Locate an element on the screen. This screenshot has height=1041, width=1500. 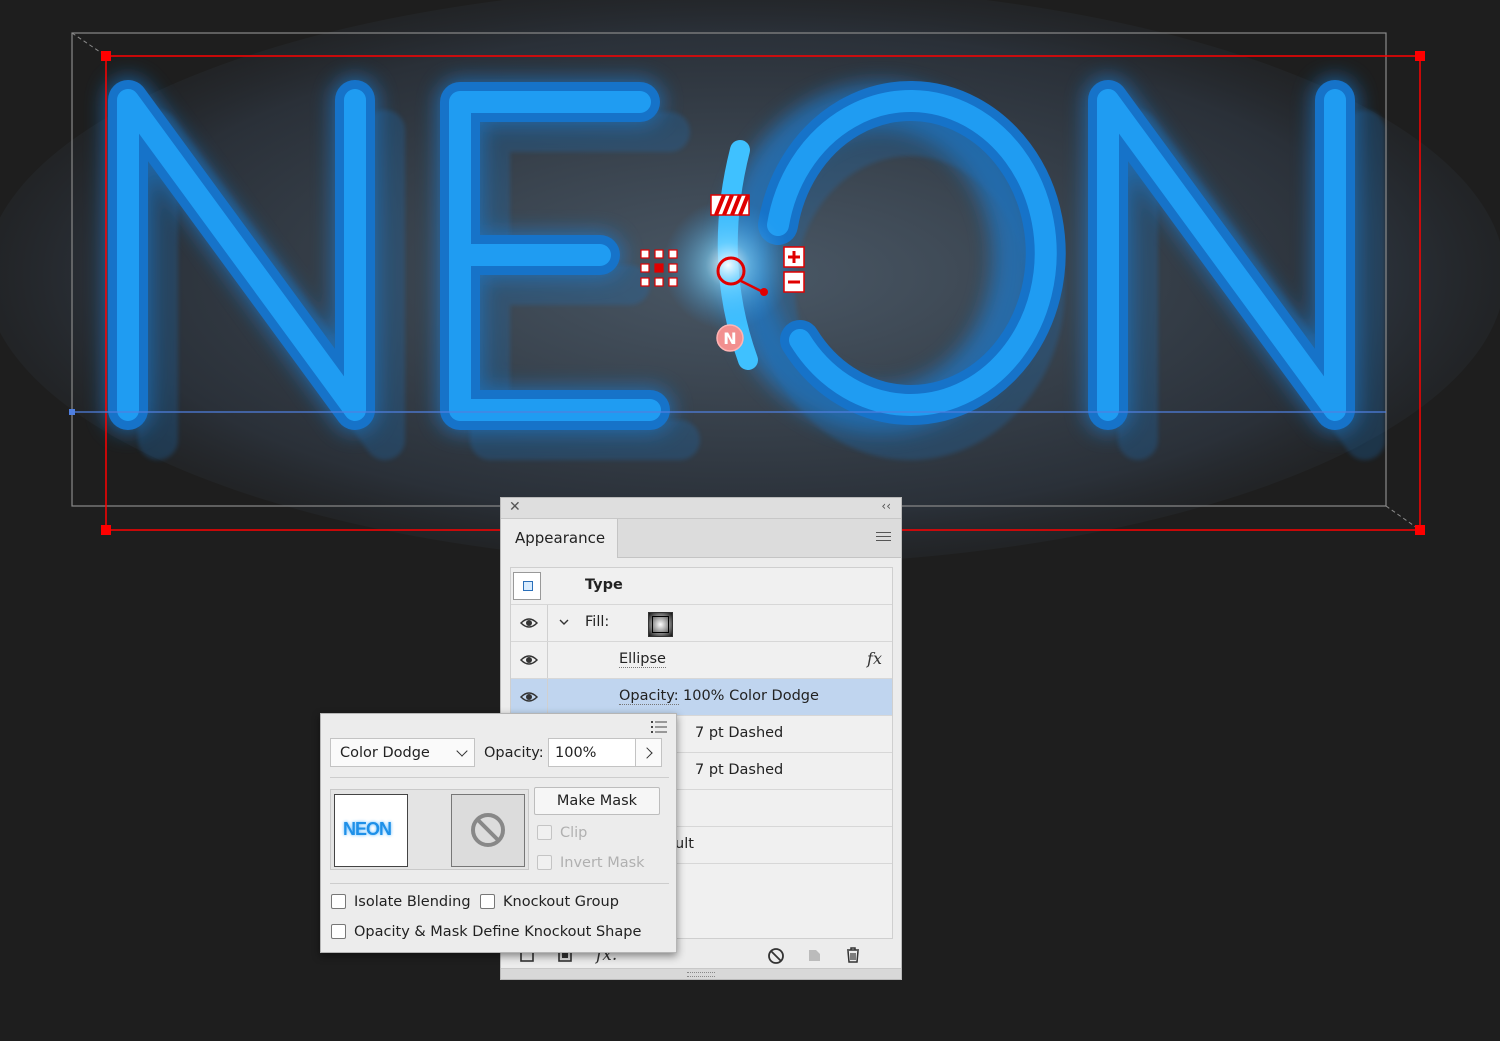
object-thumbnail: NEON is located at coordinates (371, 830).